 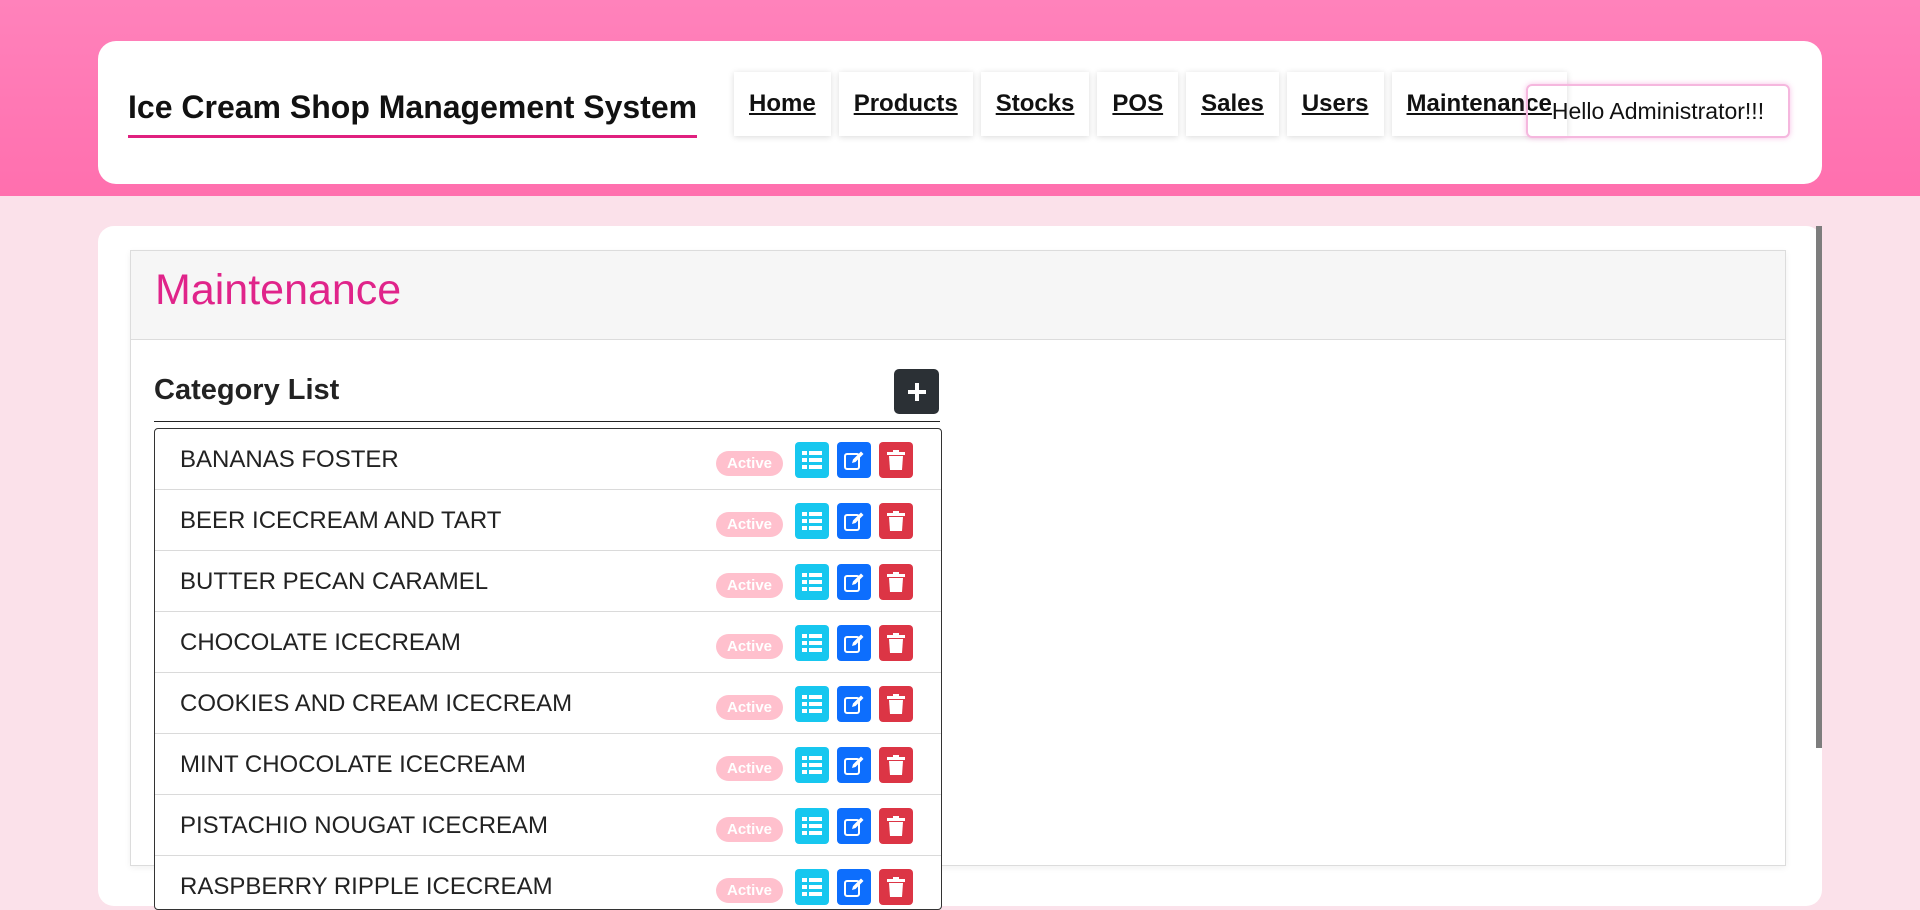 I want to click on category-row: MINT CHOCOLATE ICECREAM Active, so click(x=548, y=764).